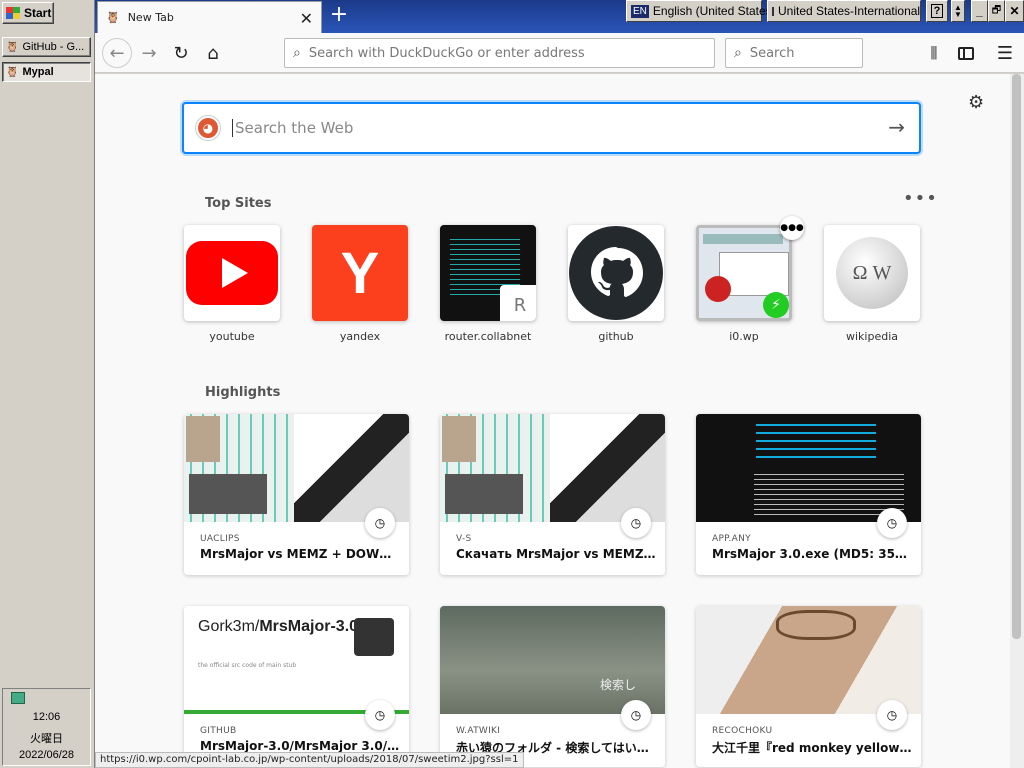 Image resolution: width=1024 pixels, height=768 pixels. I want to click on top-sites-title: Top Sites, so click(238, 203).